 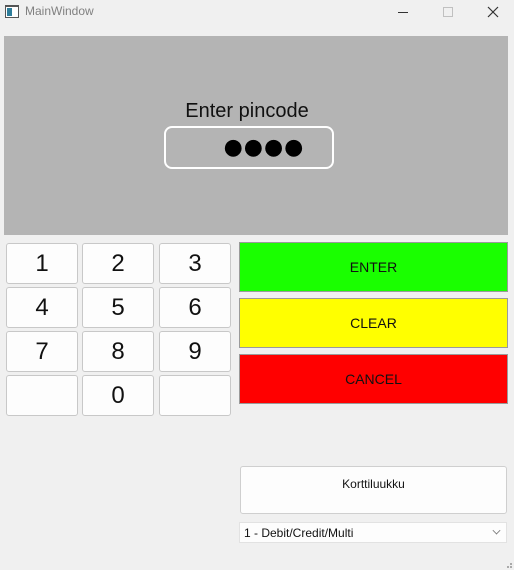 I want to click on maximize-button, so click(x=448, y=12).